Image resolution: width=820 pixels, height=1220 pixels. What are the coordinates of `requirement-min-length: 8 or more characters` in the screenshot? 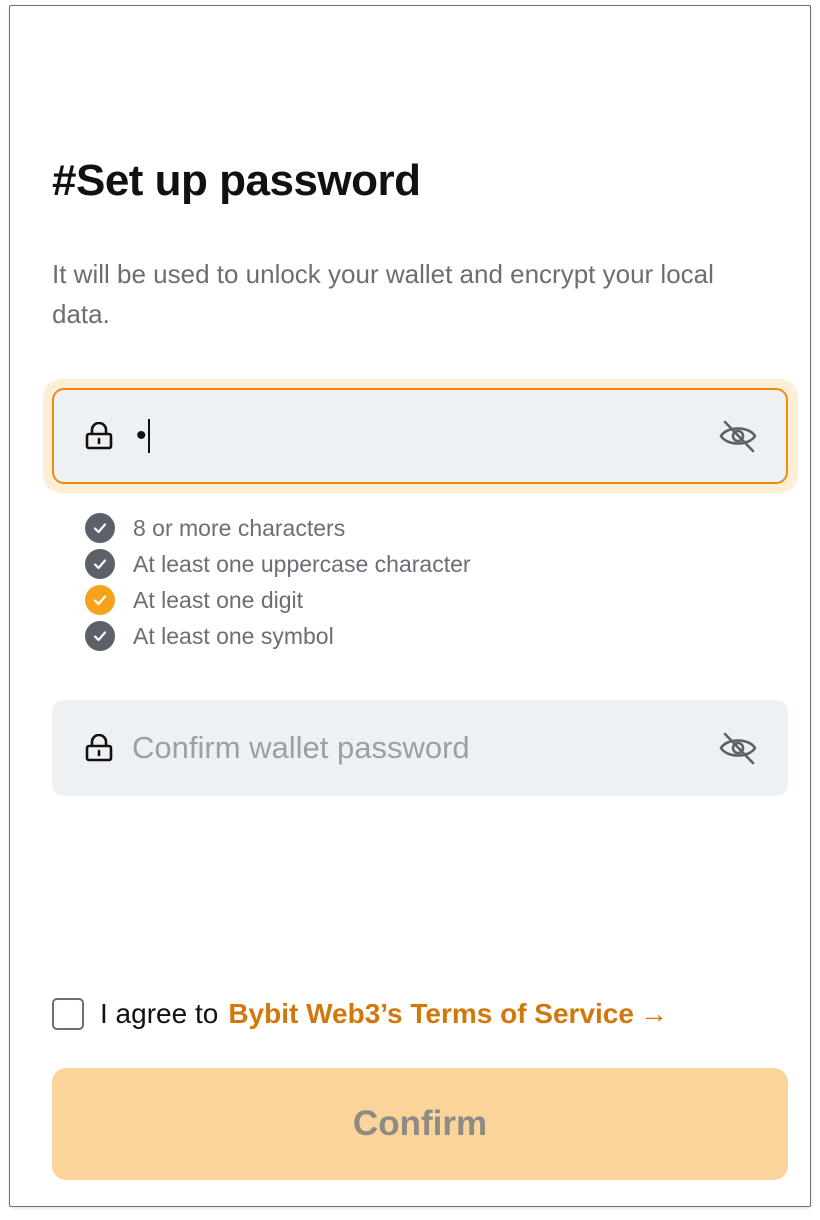 It's located at (278, 528).